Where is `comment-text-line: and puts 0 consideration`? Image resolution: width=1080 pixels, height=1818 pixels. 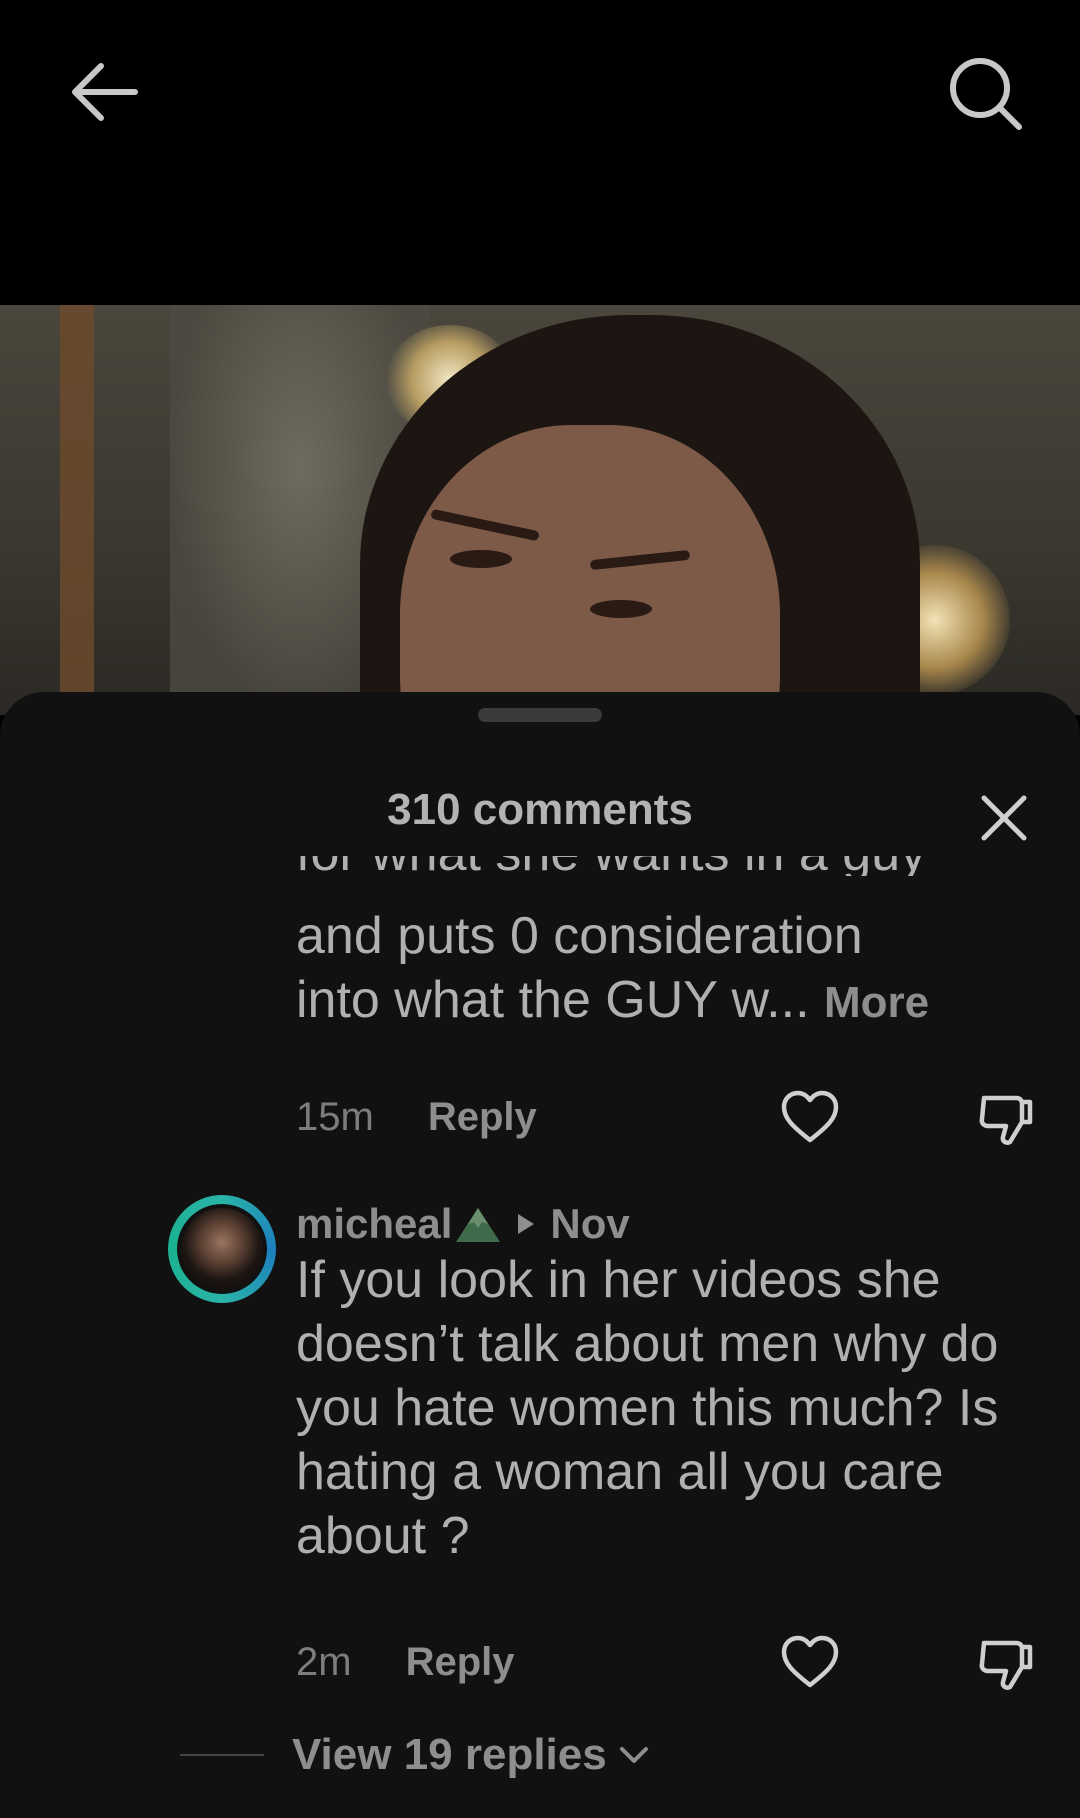
comment-text-line: and puts 0 consideration is located at coordinates (579, 936).